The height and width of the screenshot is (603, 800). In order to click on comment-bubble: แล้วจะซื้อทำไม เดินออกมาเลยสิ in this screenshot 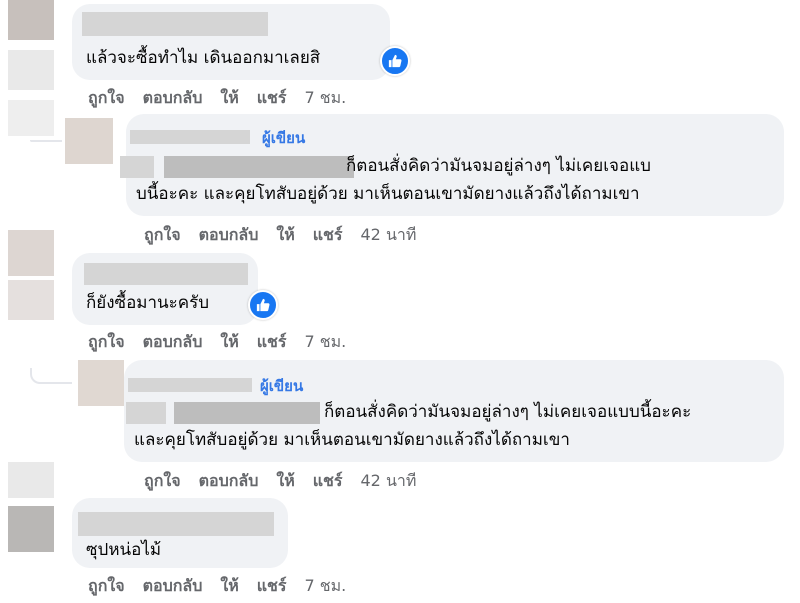, I will do `click(231, 42)`.